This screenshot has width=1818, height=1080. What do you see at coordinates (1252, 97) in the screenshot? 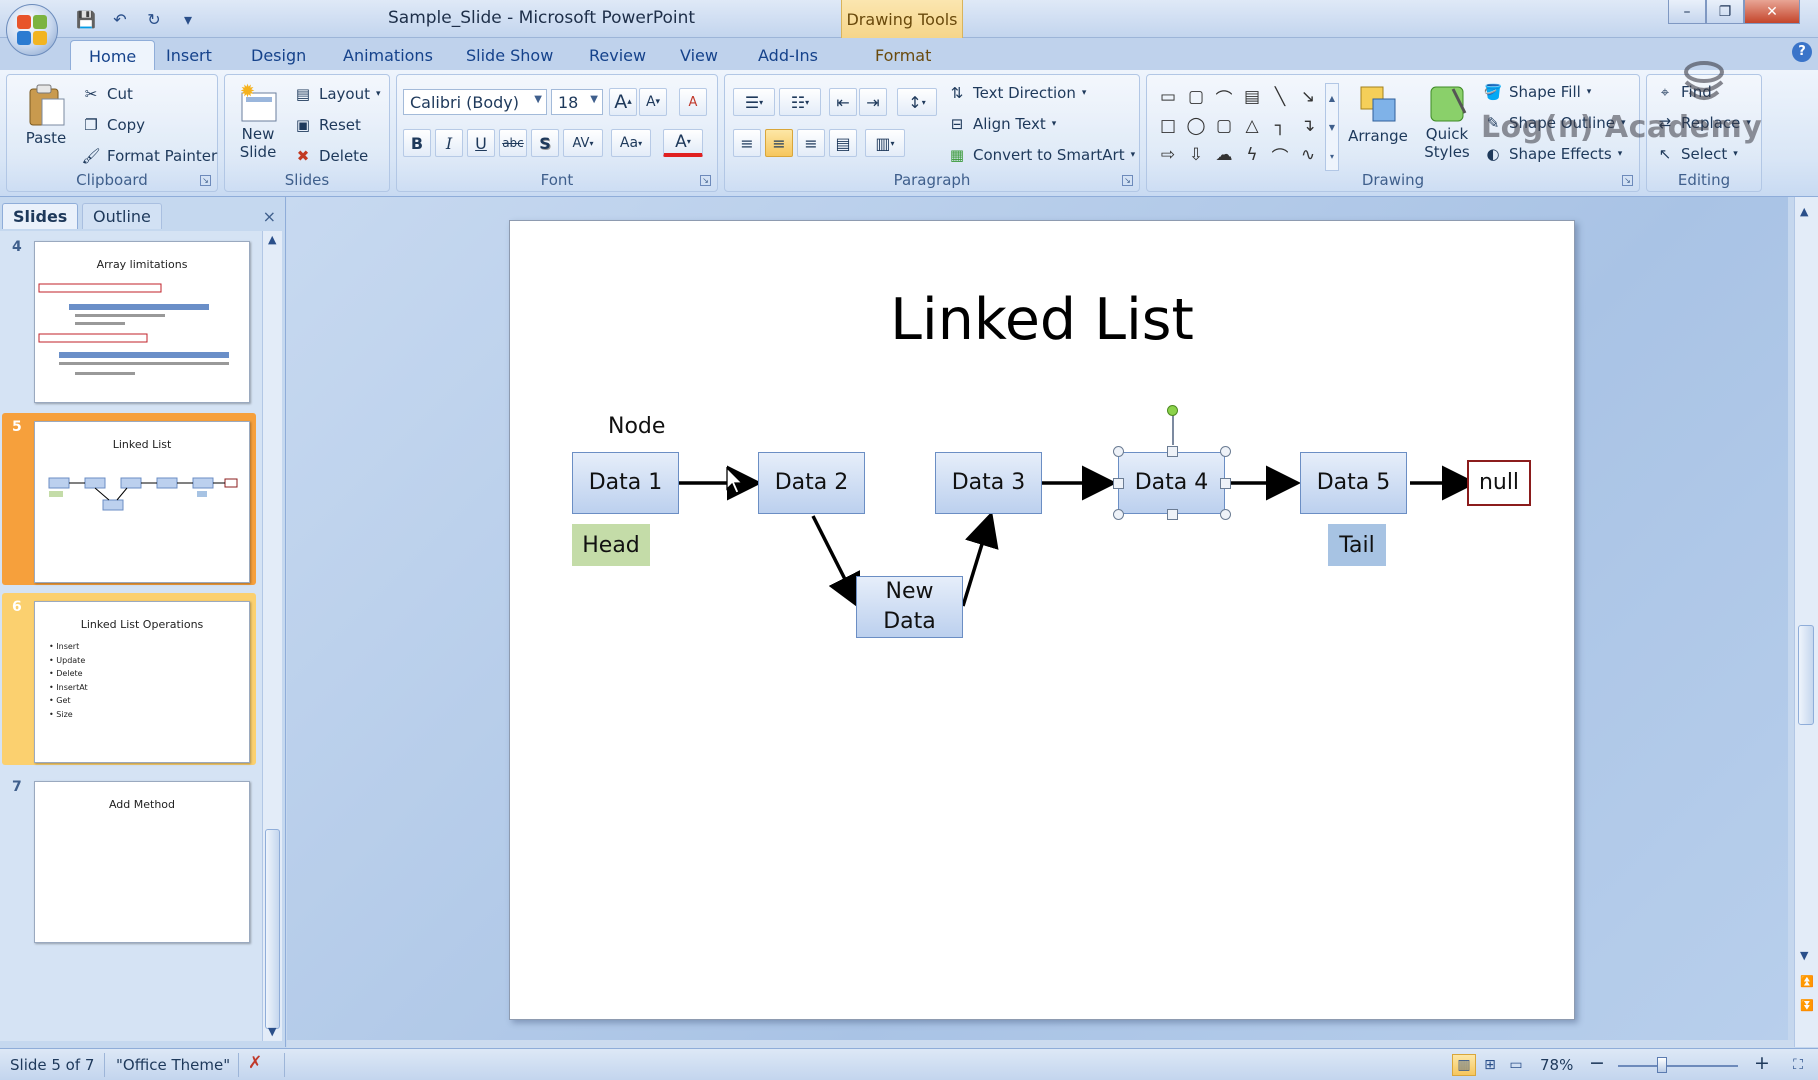
I see `text-box-shape-icon: ▤` at bounding box center [1252, 97].